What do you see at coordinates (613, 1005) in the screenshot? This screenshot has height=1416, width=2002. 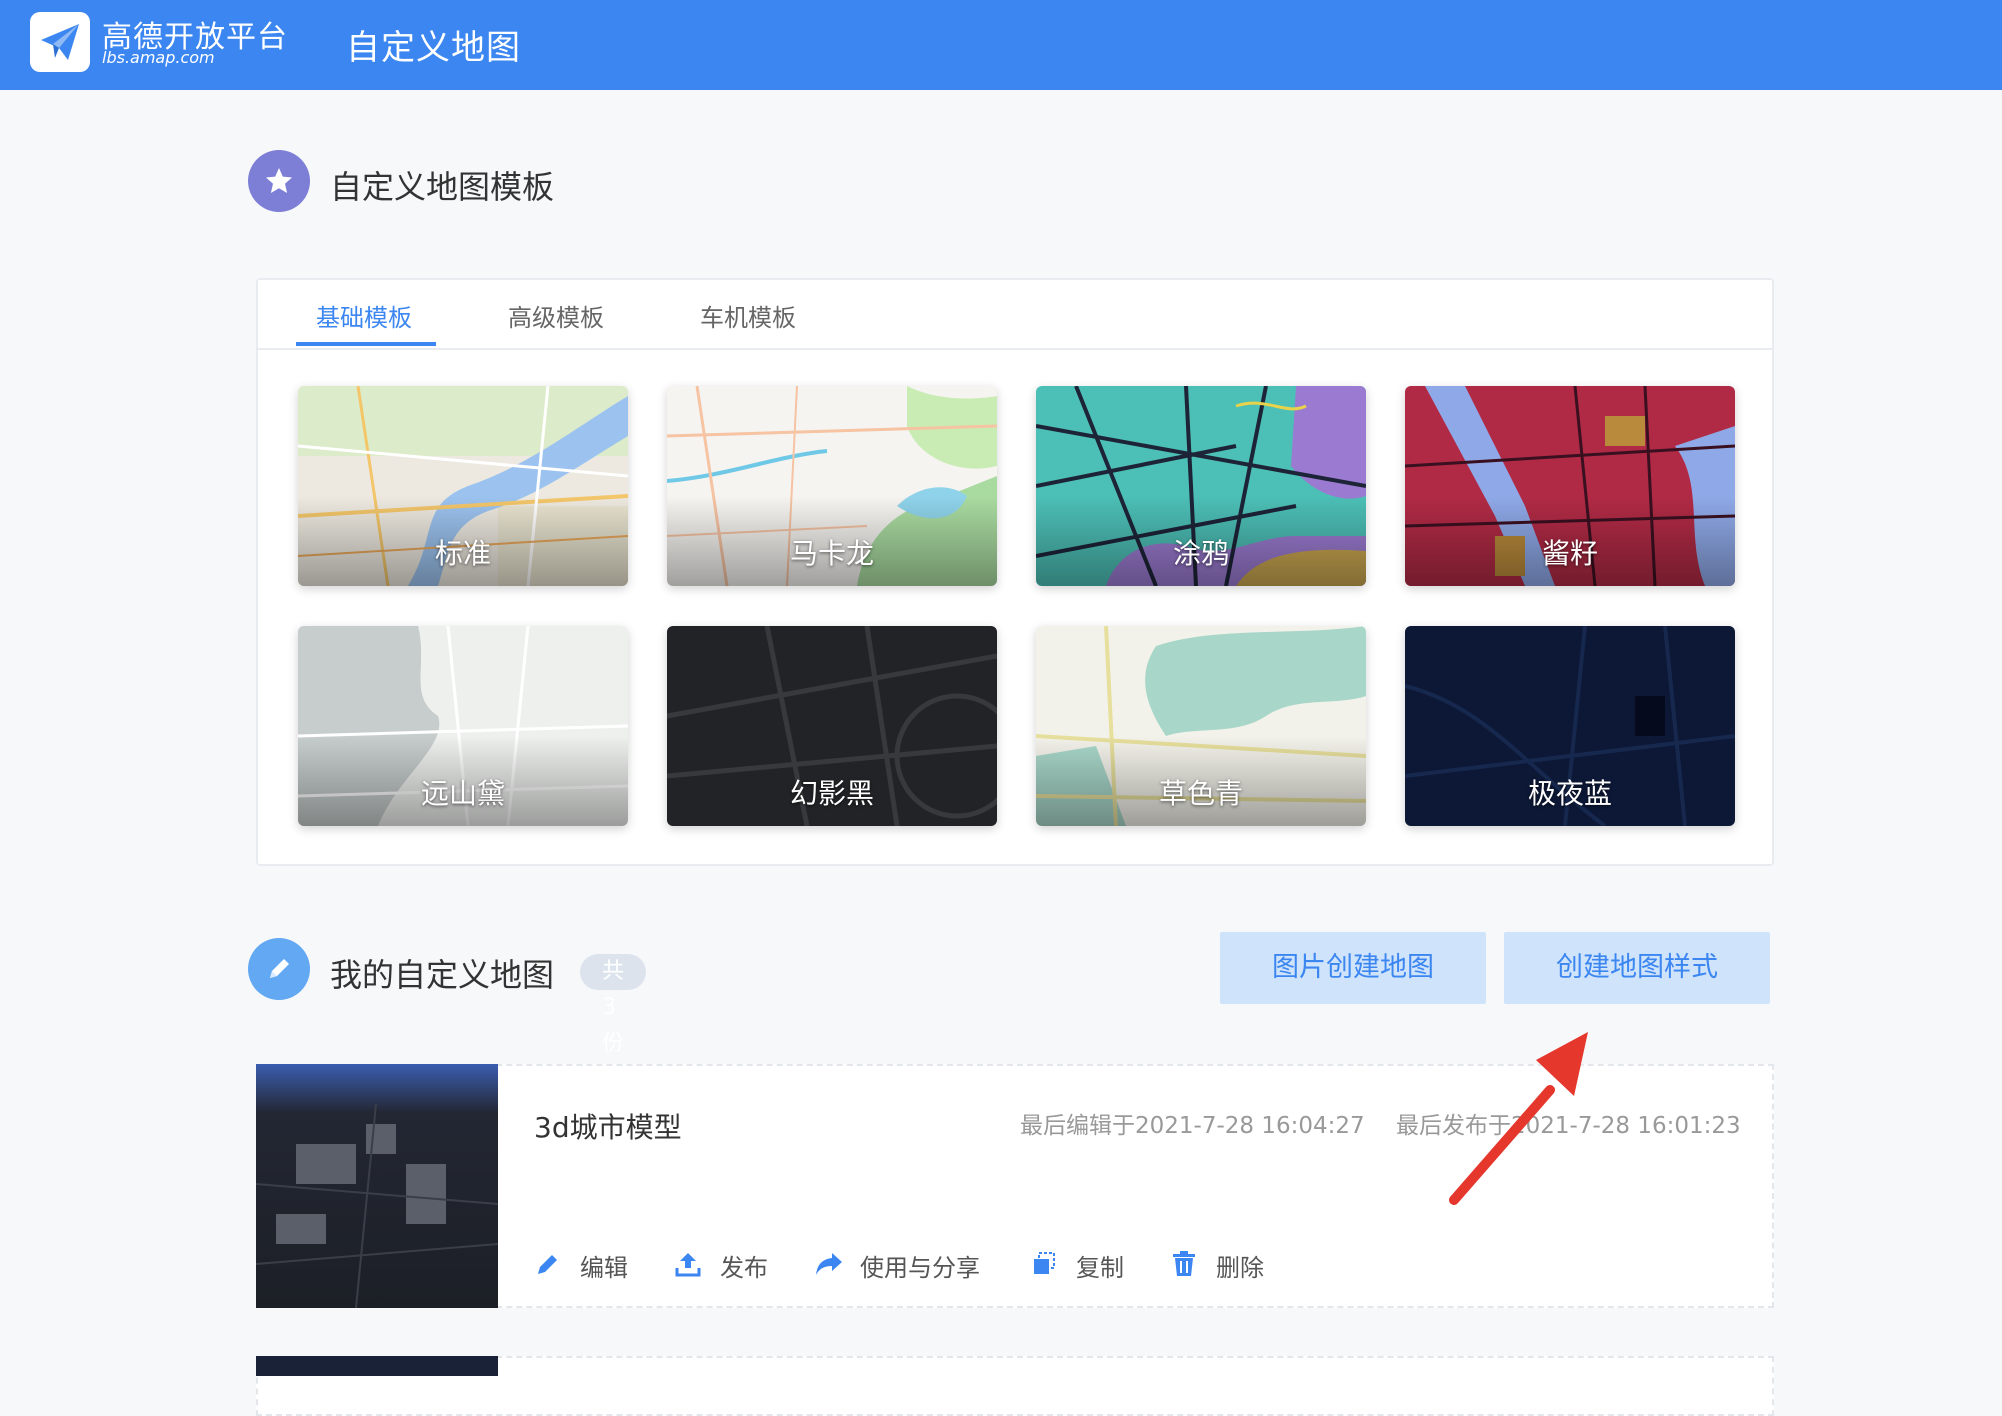 I see `map-count-badge: 共3份` at bounding box center [613, 1005].